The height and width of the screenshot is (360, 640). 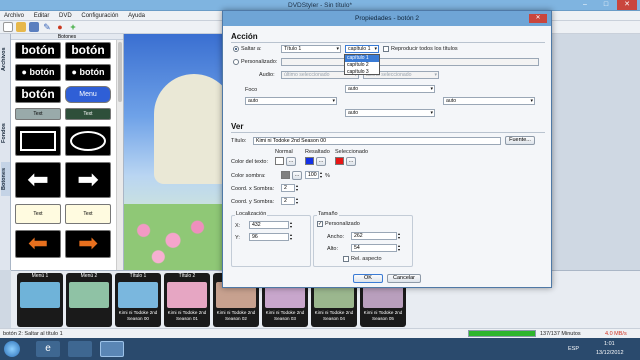 I want to click on thumb-caption: Kimi ni Todoke 2nd Season 00, so click(x=138, y=315).